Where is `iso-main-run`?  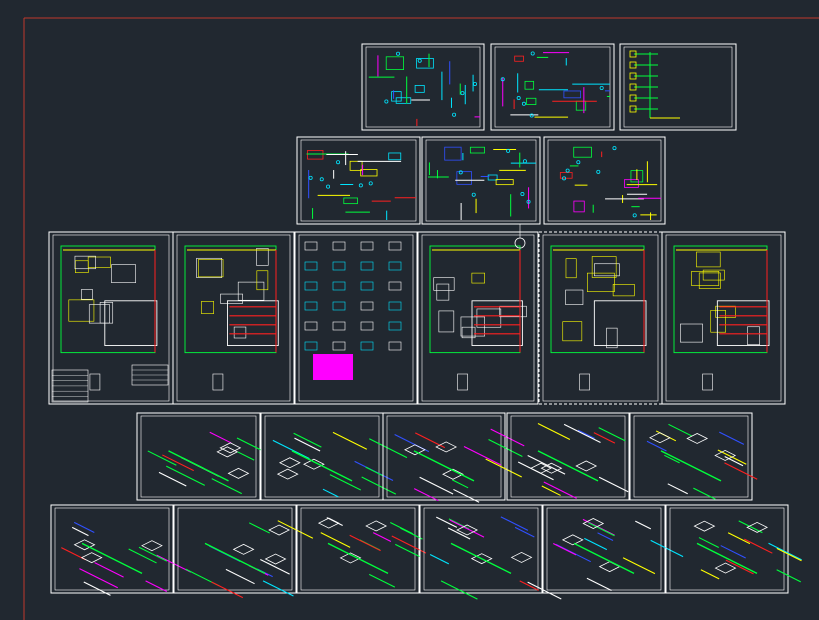 iso-main-run is located at coordinates (322, 466).